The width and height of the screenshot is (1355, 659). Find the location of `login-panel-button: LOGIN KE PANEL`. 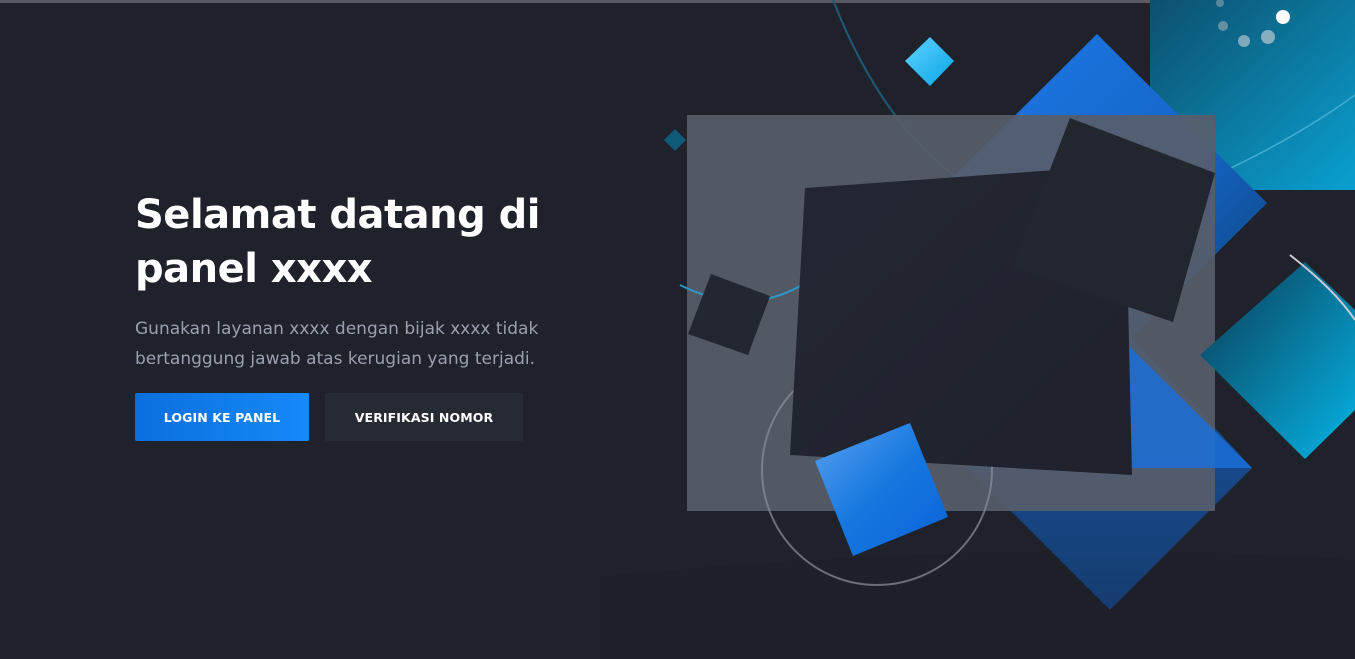

login-panel-button: LOGIN KE PANEL is located at coordinates (222, 417).